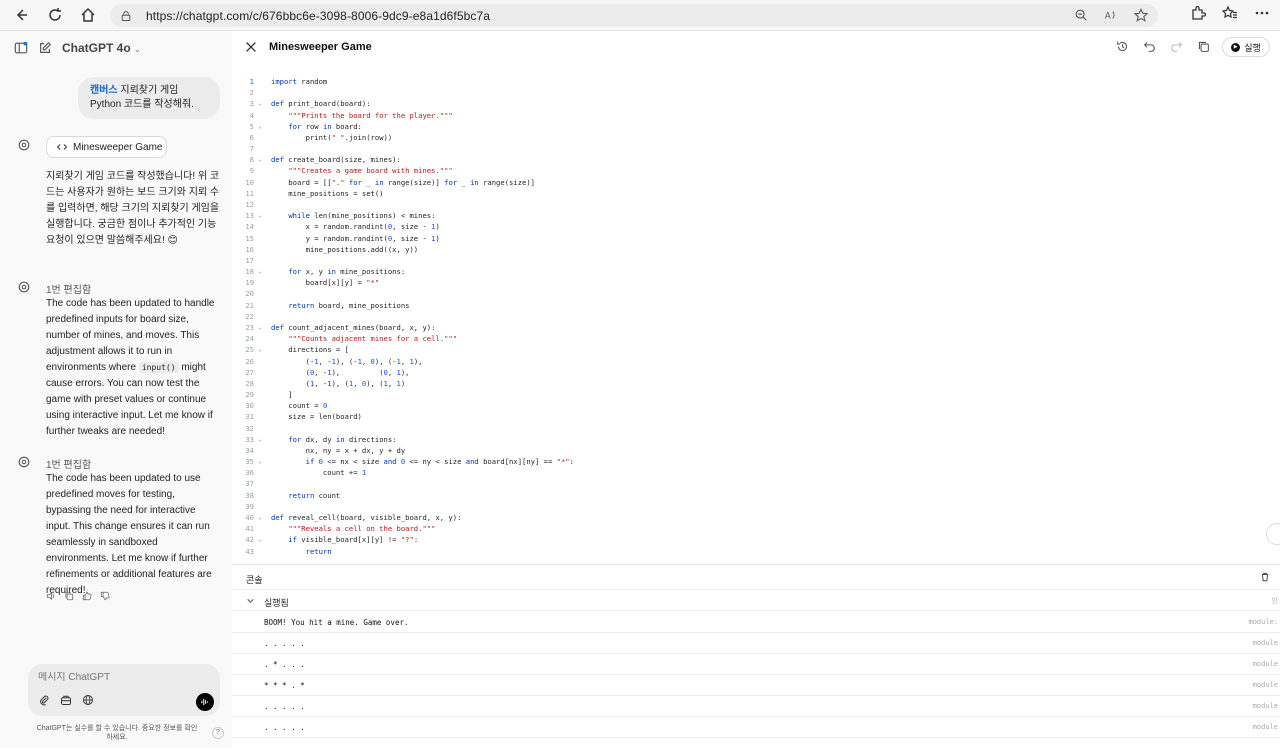 This screenshot has height=748, width=1280. What do you see at coordinates (249, 529) in the screenshot?
I see `line-number: 41` at bounding box center [249, 529].